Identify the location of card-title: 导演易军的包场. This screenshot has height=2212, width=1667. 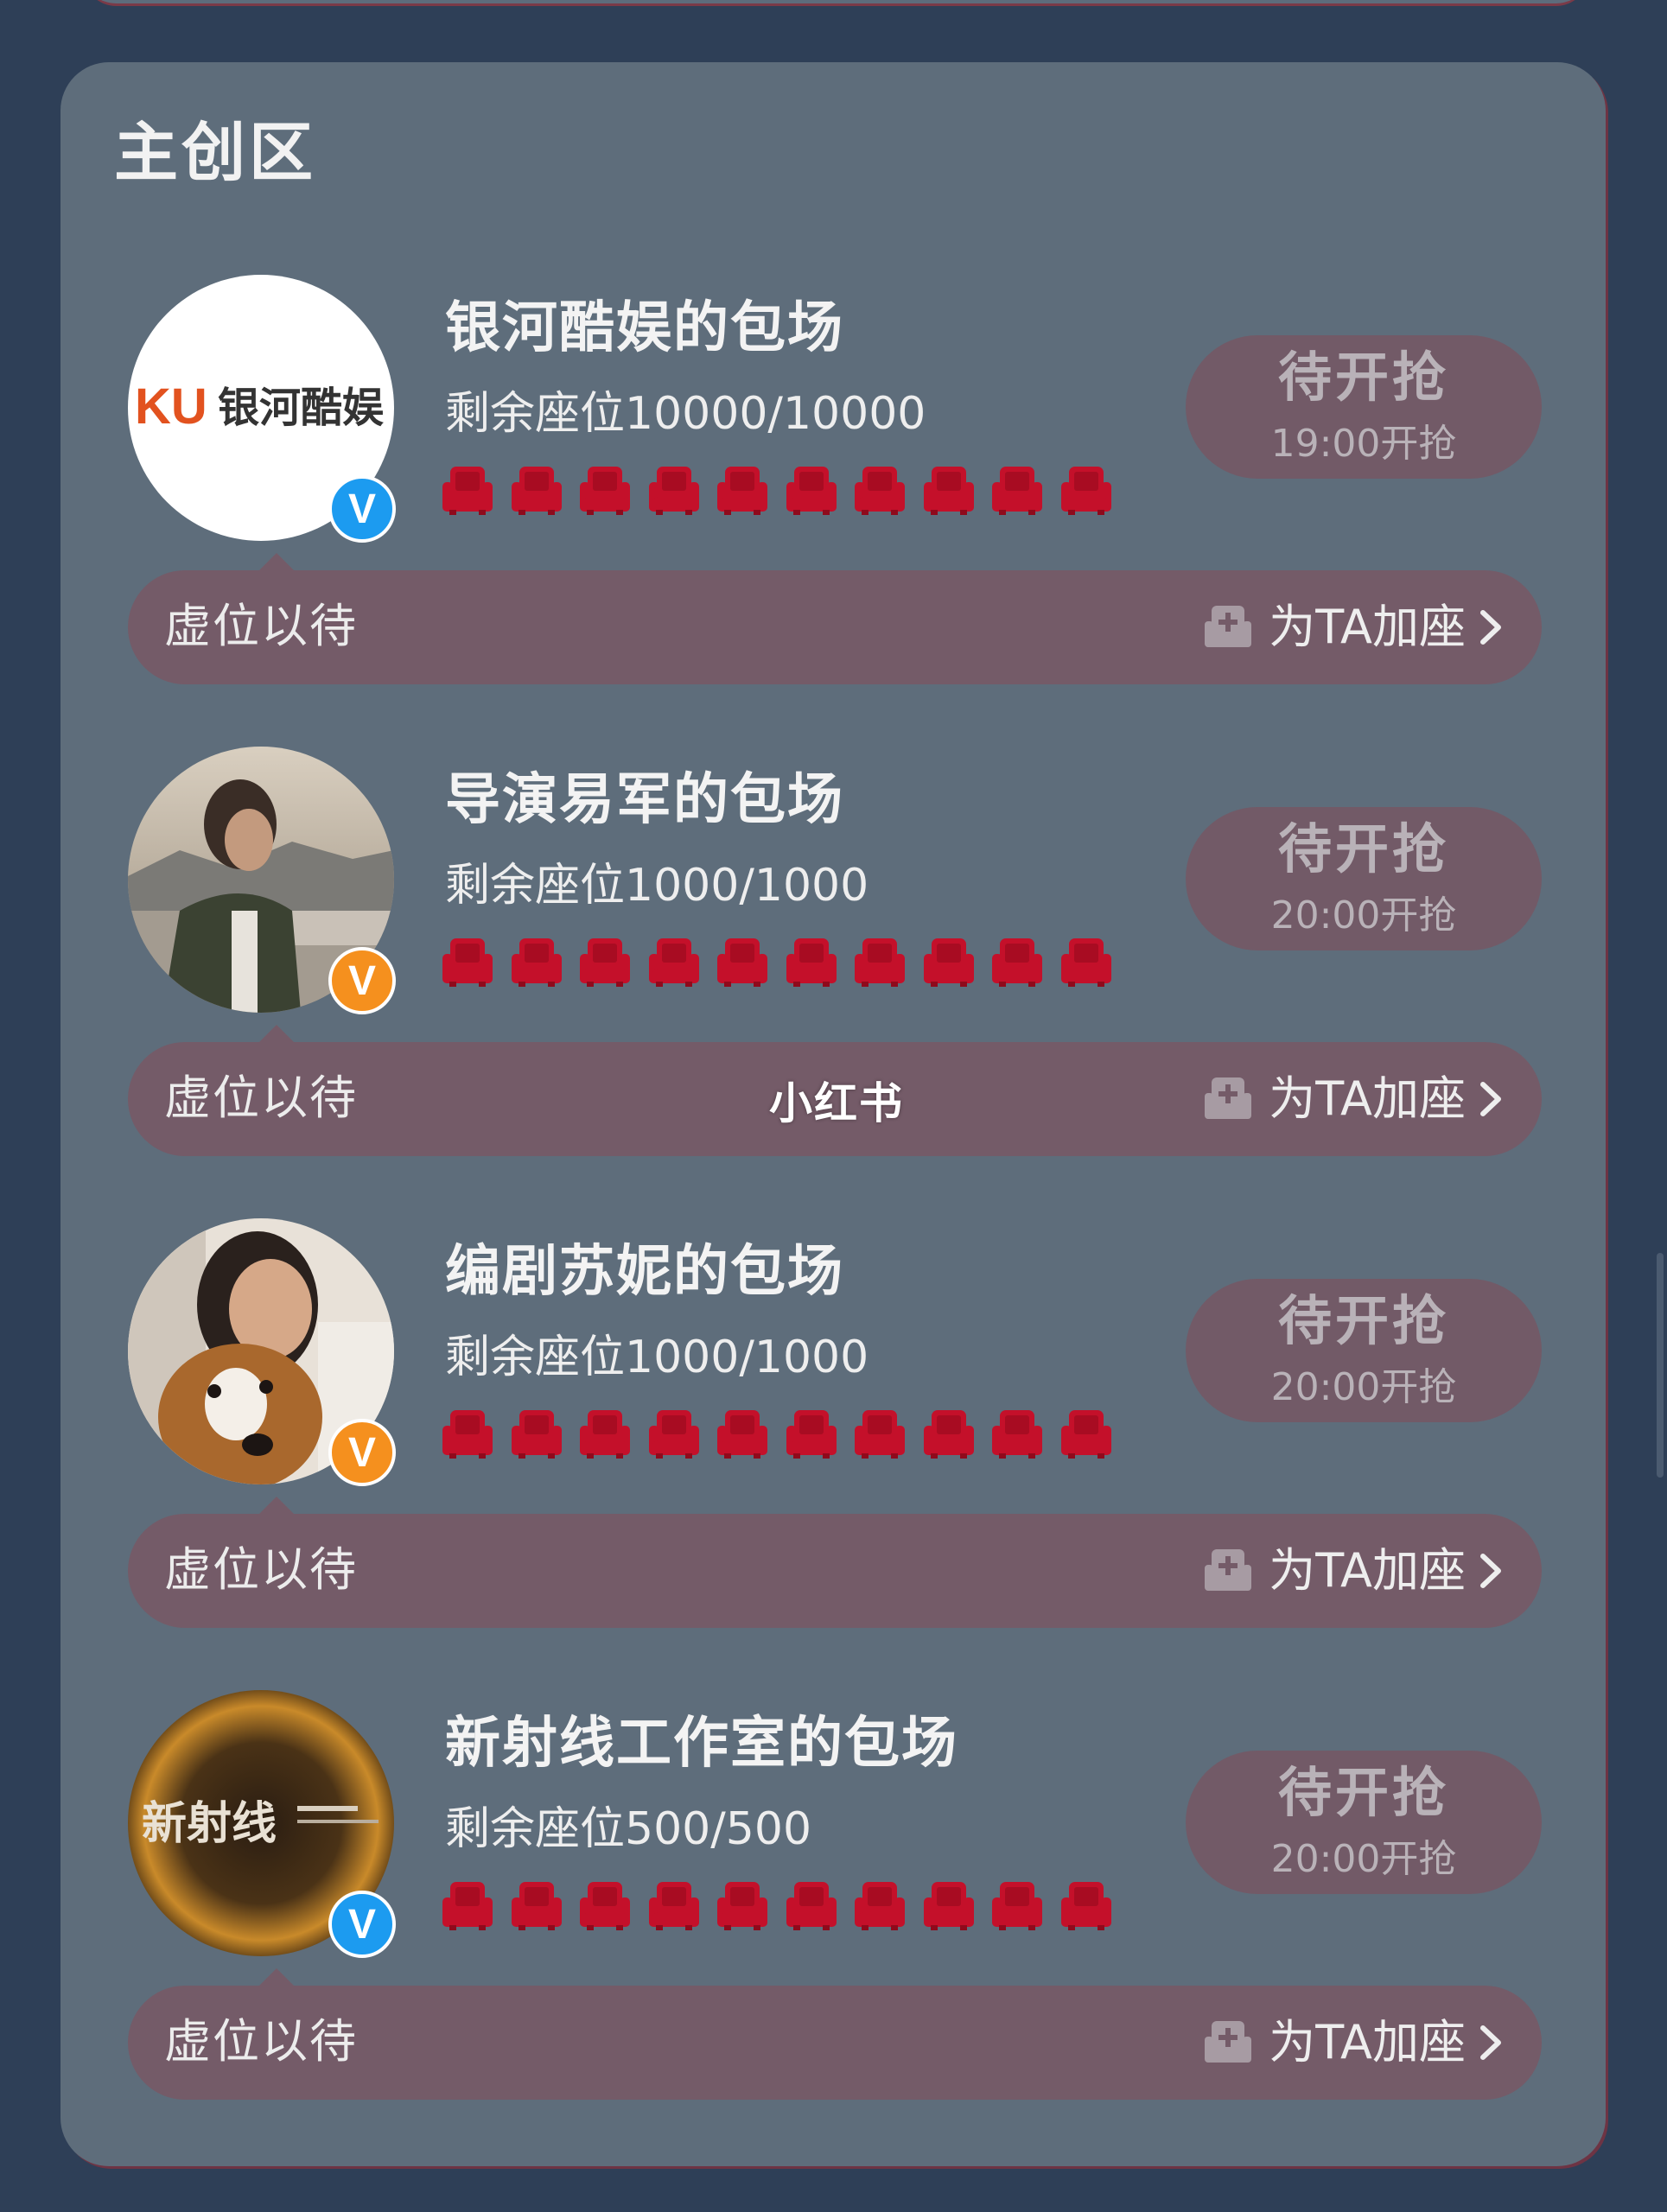
(644, 800).